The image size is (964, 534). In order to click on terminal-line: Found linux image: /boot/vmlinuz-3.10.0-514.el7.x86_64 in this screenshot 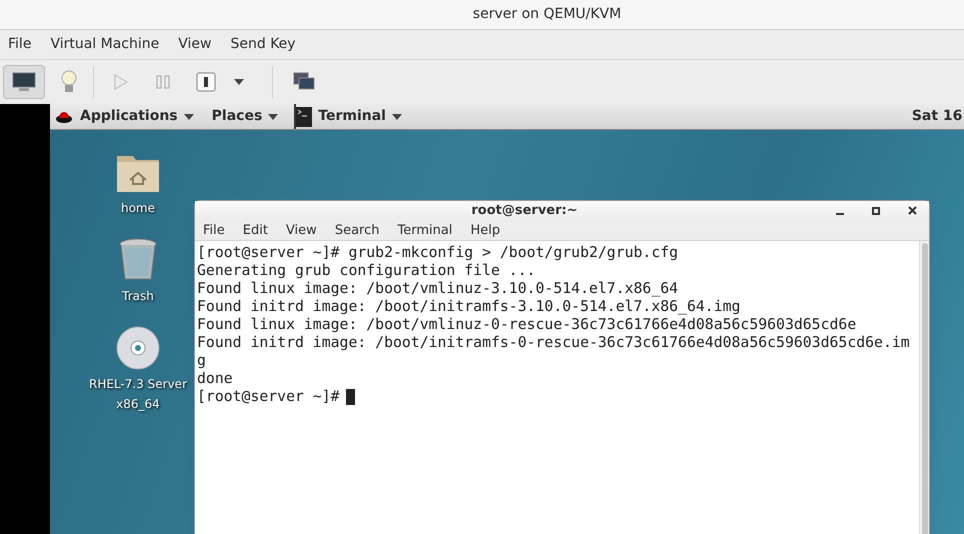, I will do `click(437, 289)`.